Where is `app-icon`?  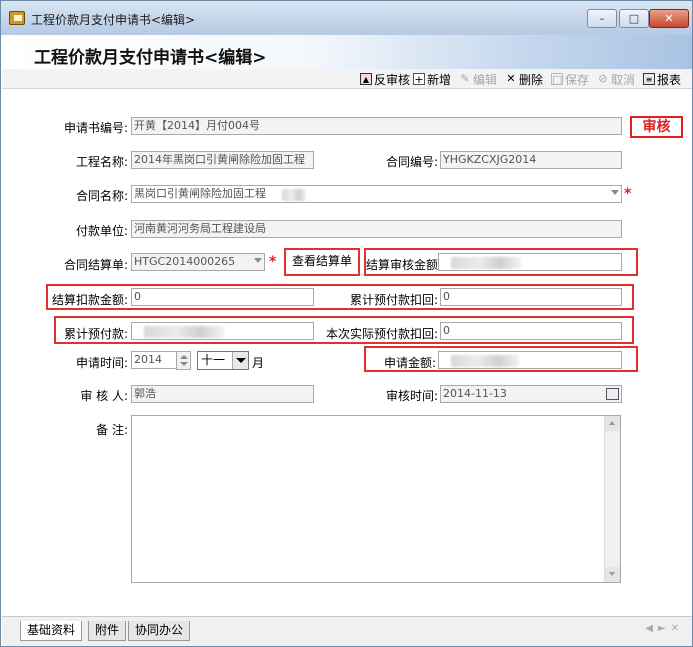 app-icon is located at coordinates (17, 18).